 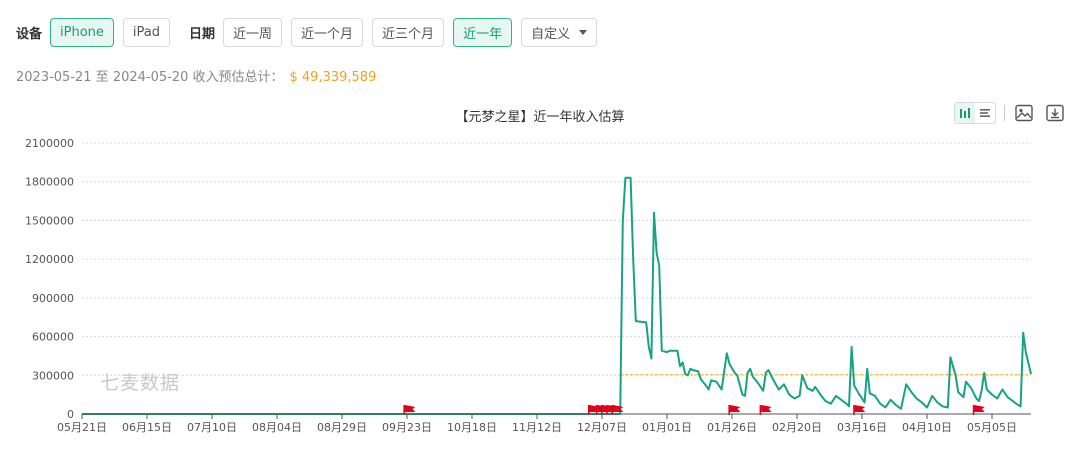 What do you see at coordinates (667, 427) in the screenshot?
I see `x-tick-label: 01月01日` at bounding box center [667, 427].